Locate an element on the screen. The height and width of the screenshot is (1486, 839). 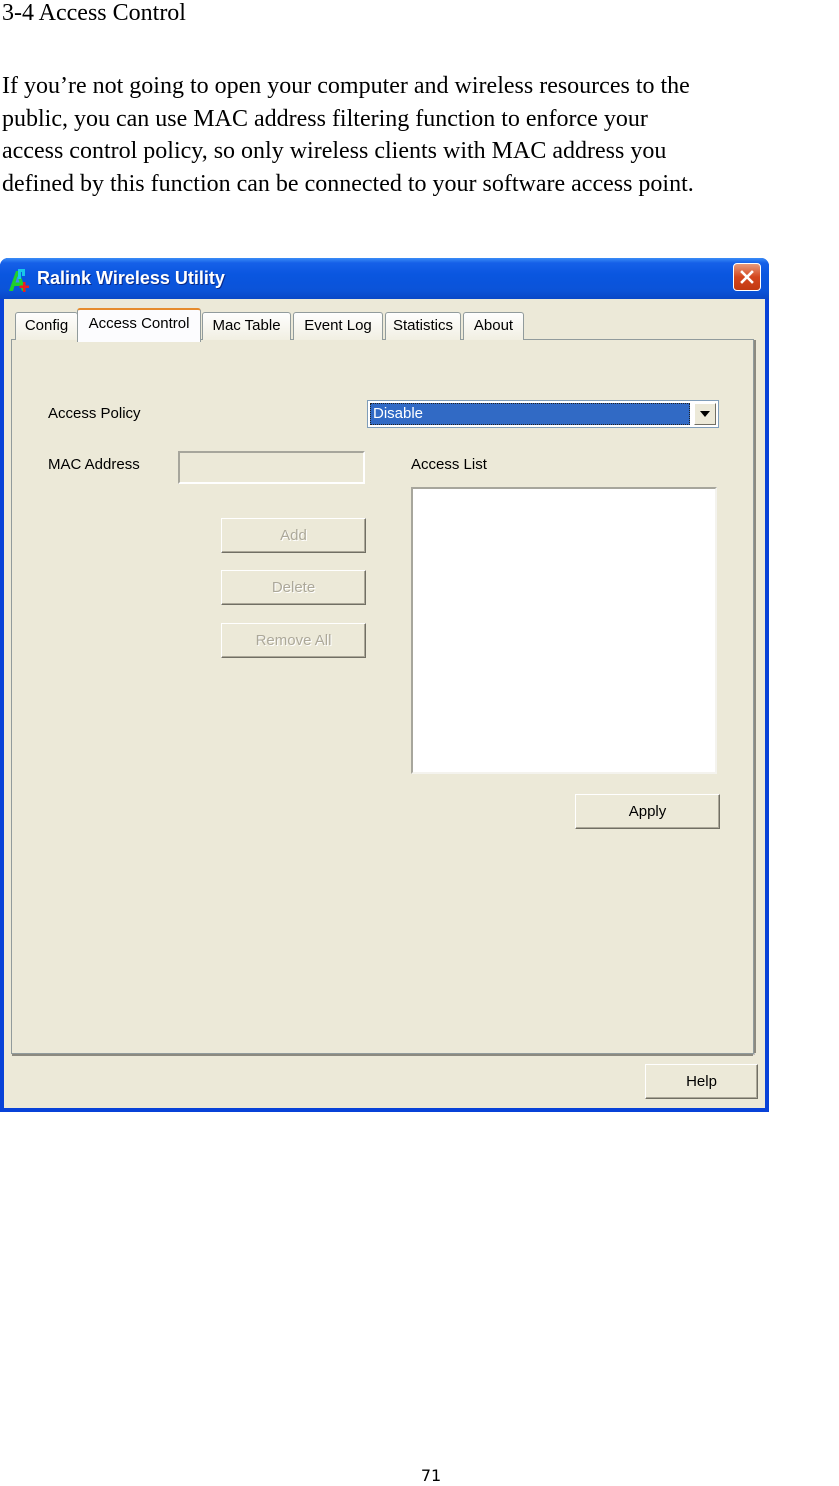
tab-config: Config is located at coordinates (46, 326).